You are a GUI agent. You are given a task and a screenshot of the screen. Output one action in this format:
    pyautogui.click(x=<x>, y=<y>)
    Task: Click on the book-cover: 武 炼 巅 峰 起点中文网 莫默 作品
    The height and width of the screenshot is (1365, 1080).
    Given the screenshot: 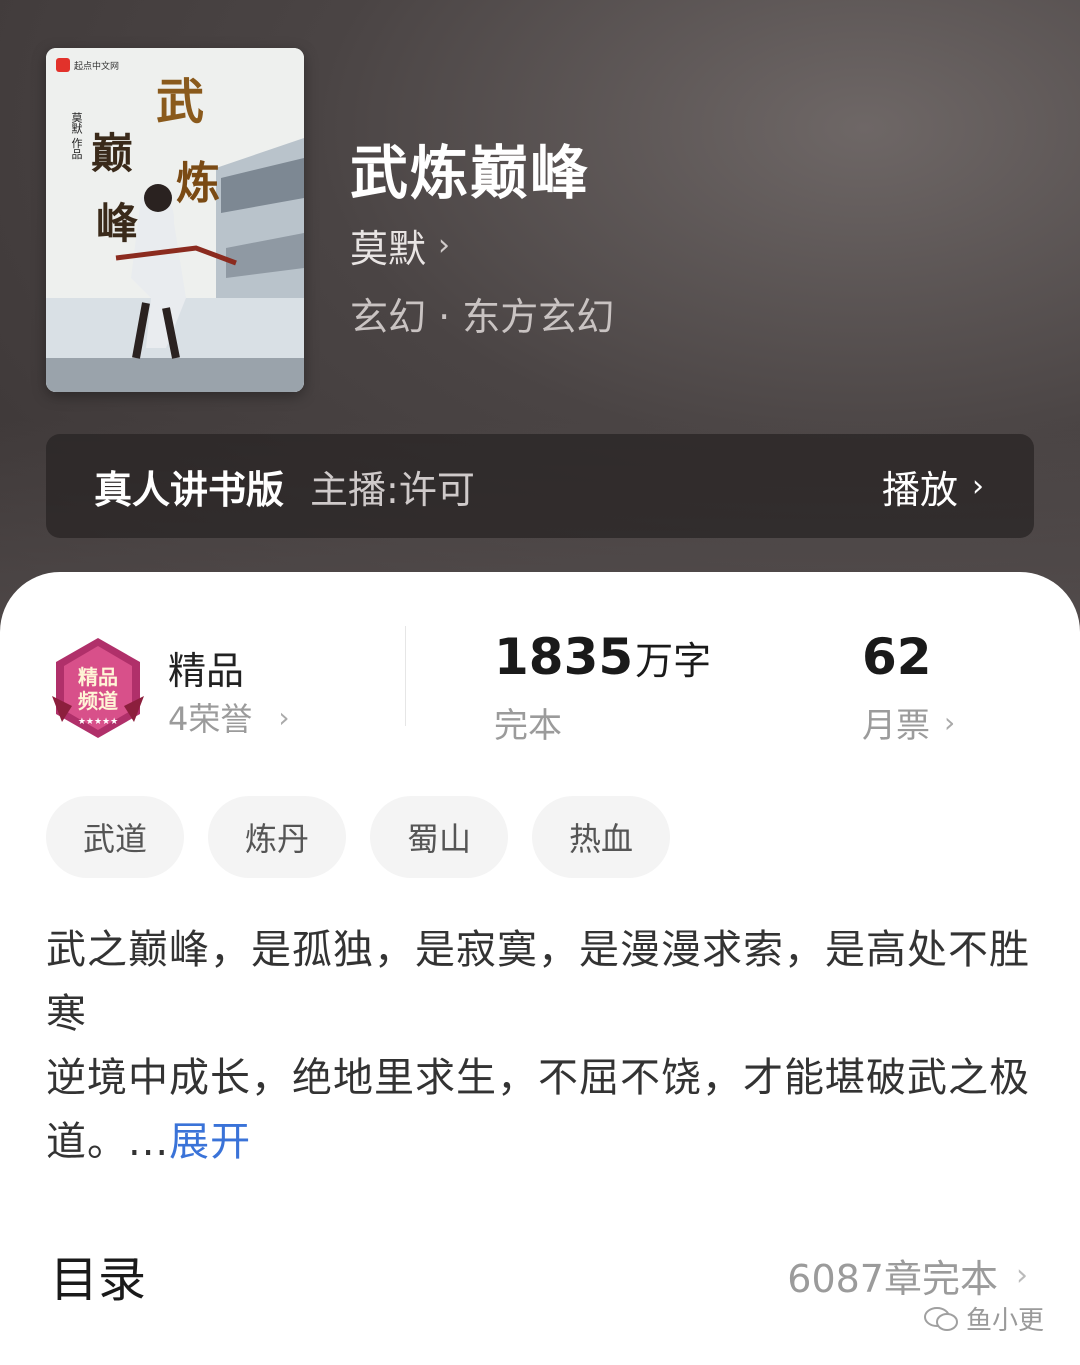 What is the action you would take?
    pyautogui.click(x=175, y=220)
    